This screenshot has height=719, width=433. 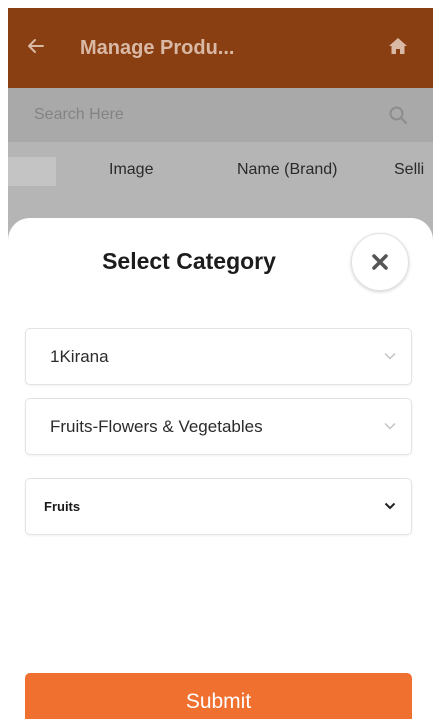 What do you see at coordinates (131, 170) in the screenshot?
I see `column-header-image: Image` at bounding box center [131, 170].